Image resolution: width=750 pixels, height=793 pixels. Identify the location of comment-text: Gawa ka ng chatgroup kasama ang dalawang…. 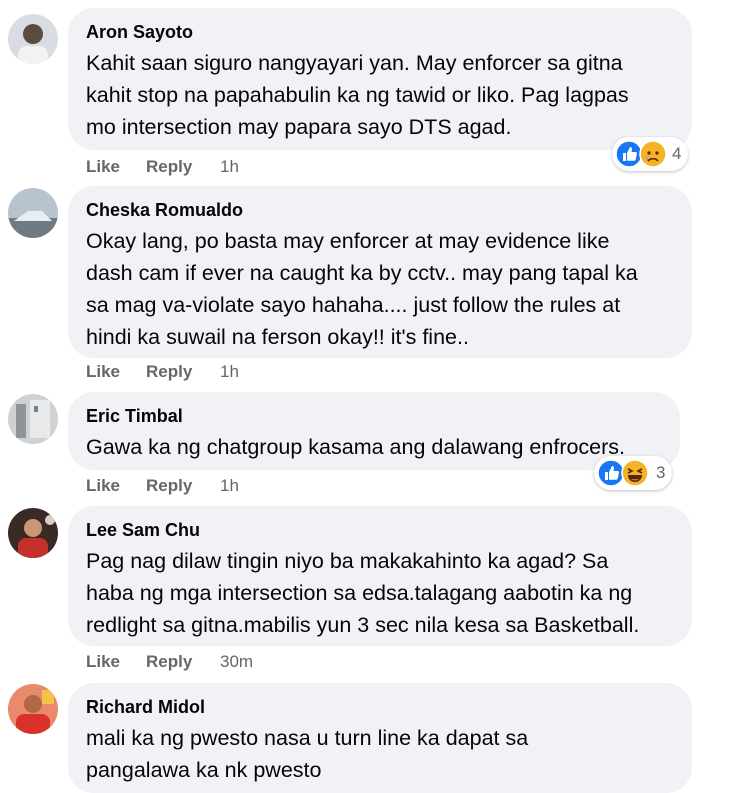
(356, 447).